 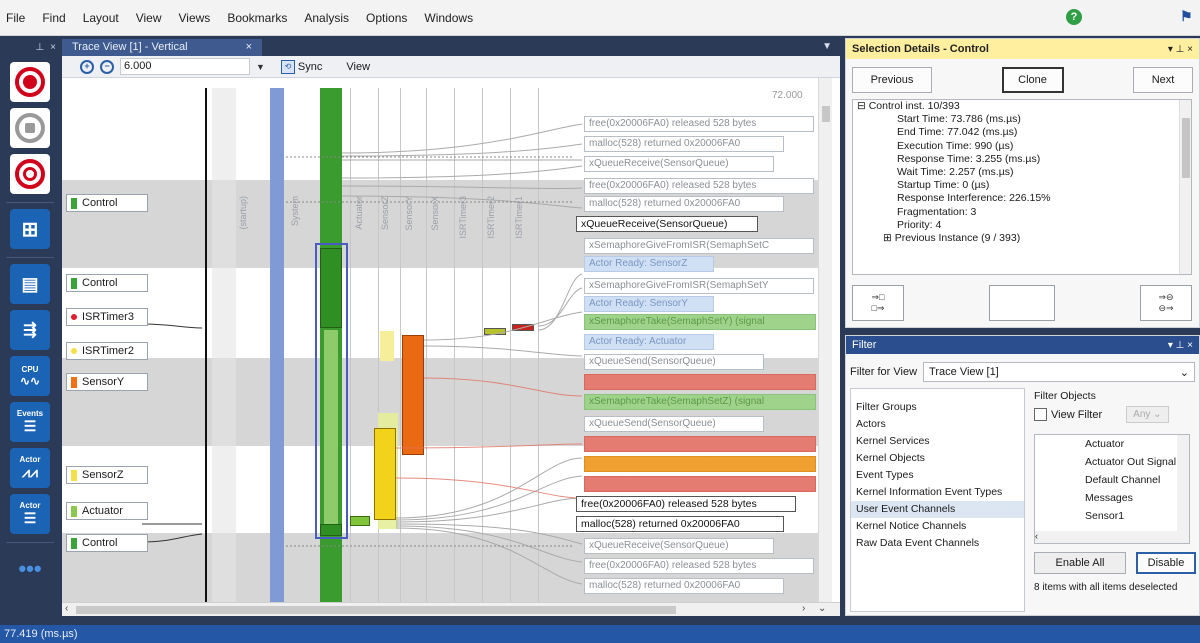 What do you see at coordinates (107, 66) in the screenshot?
I see `zoom-out-icon: −` at bounding box center [107, 66].